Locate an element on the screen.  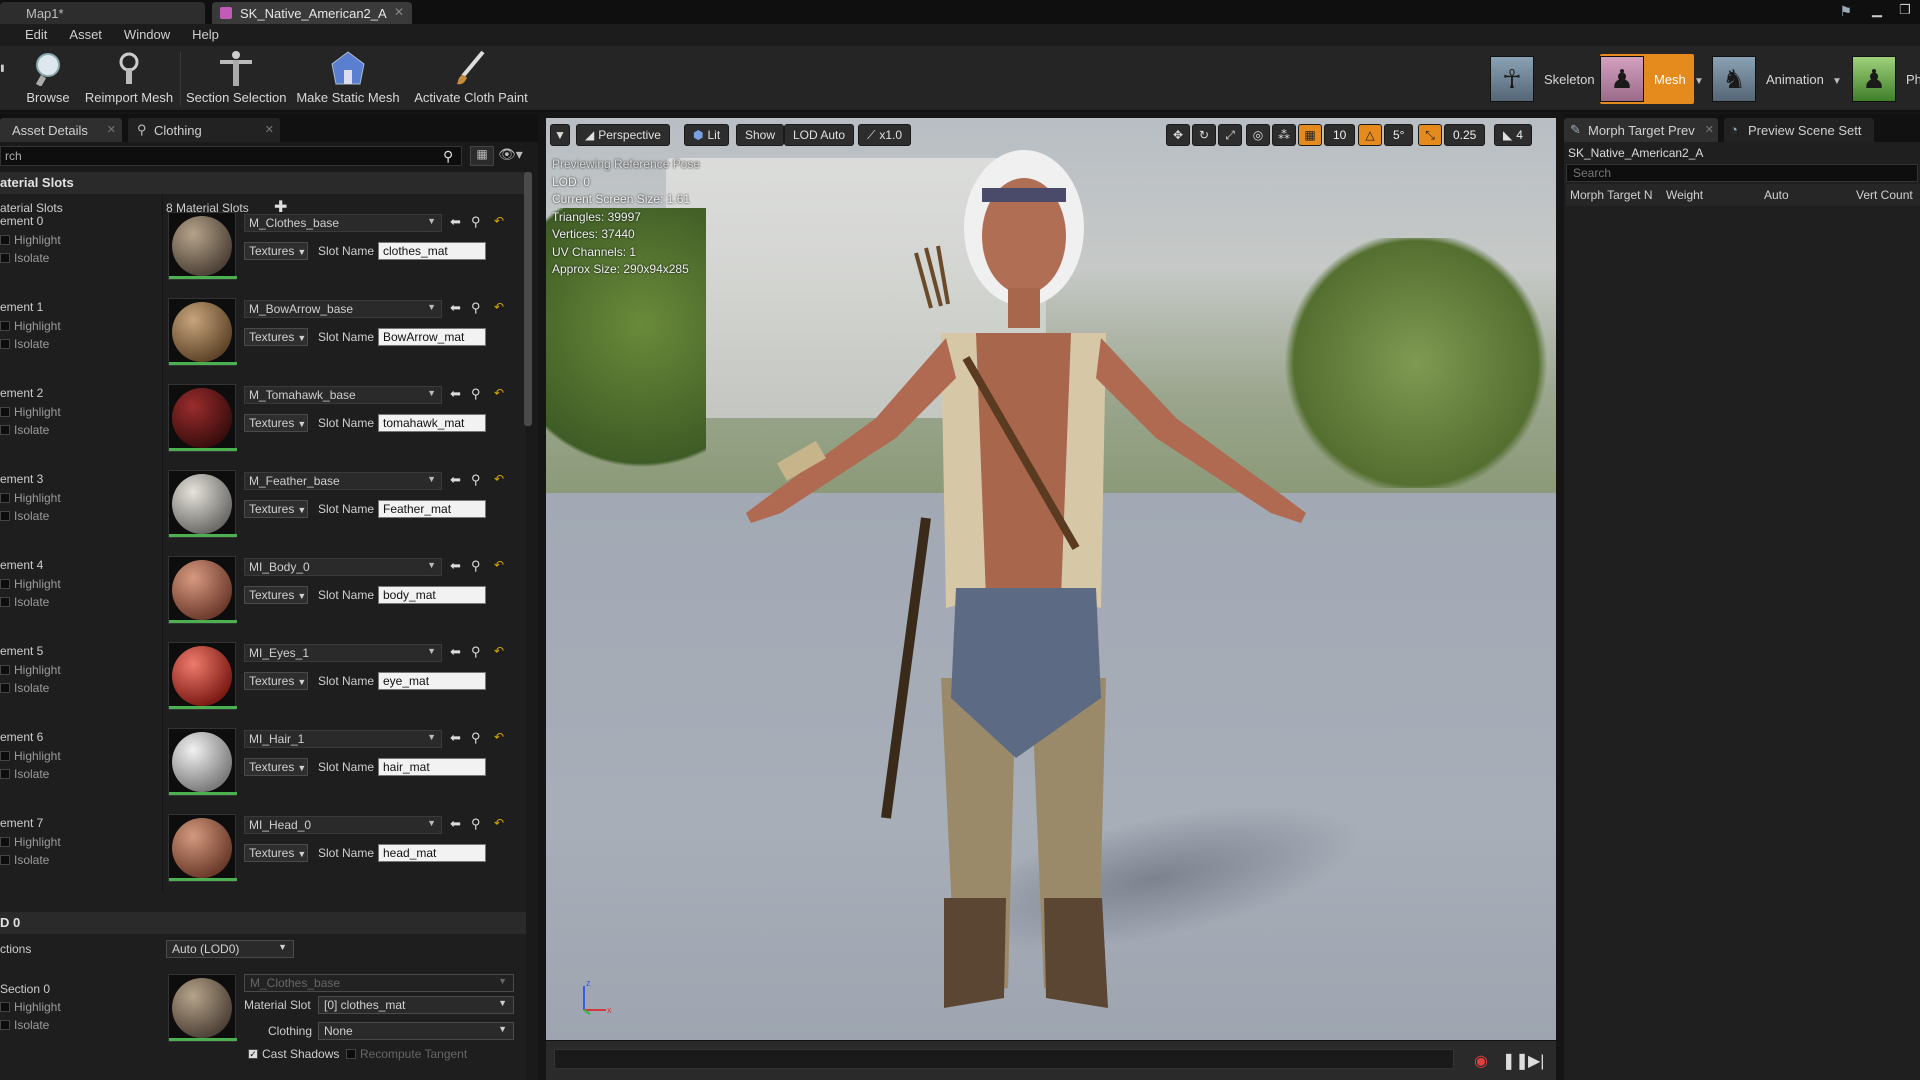
slot-name-input: eye_mat is located at coordinates (432, 681).